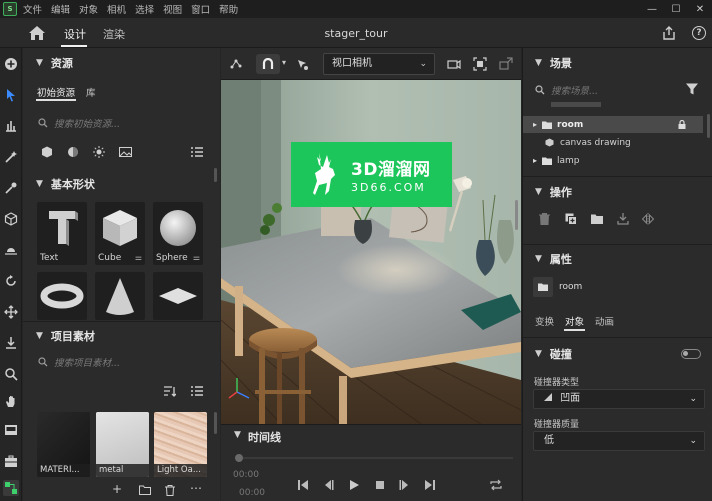 This screenshot has width=712, height=501. I want to click on maximize-button: ☐, so click(676, 9).